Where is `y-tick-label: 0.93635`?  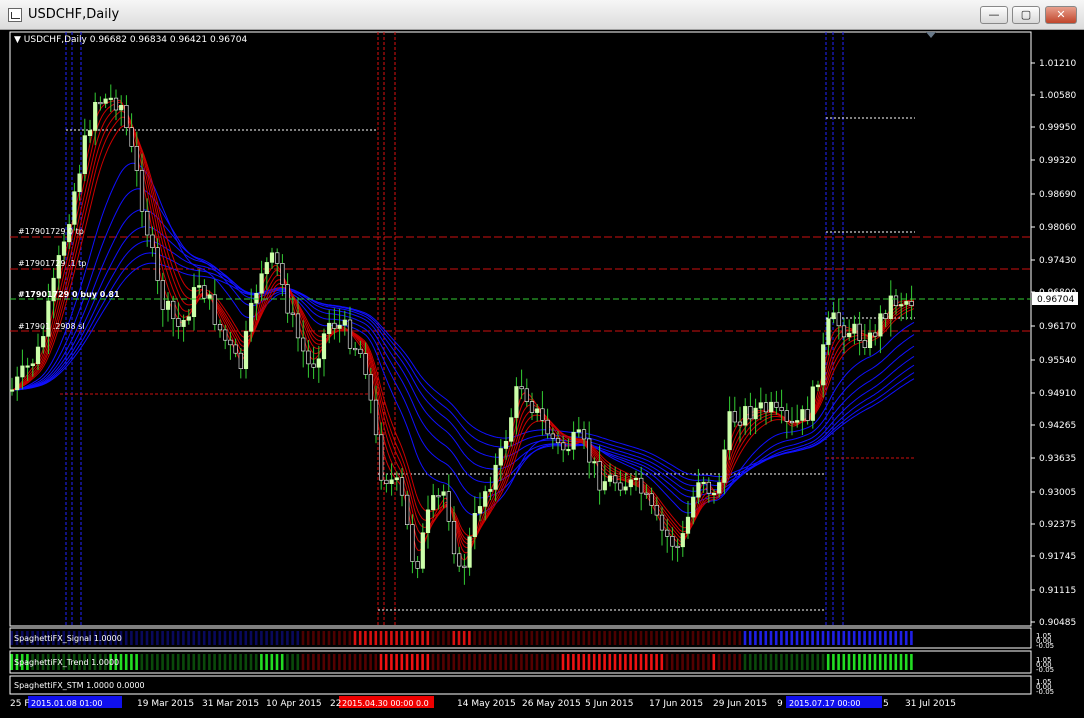 y-tick-label: 0.93635 is located at coordinates (1057, 459).